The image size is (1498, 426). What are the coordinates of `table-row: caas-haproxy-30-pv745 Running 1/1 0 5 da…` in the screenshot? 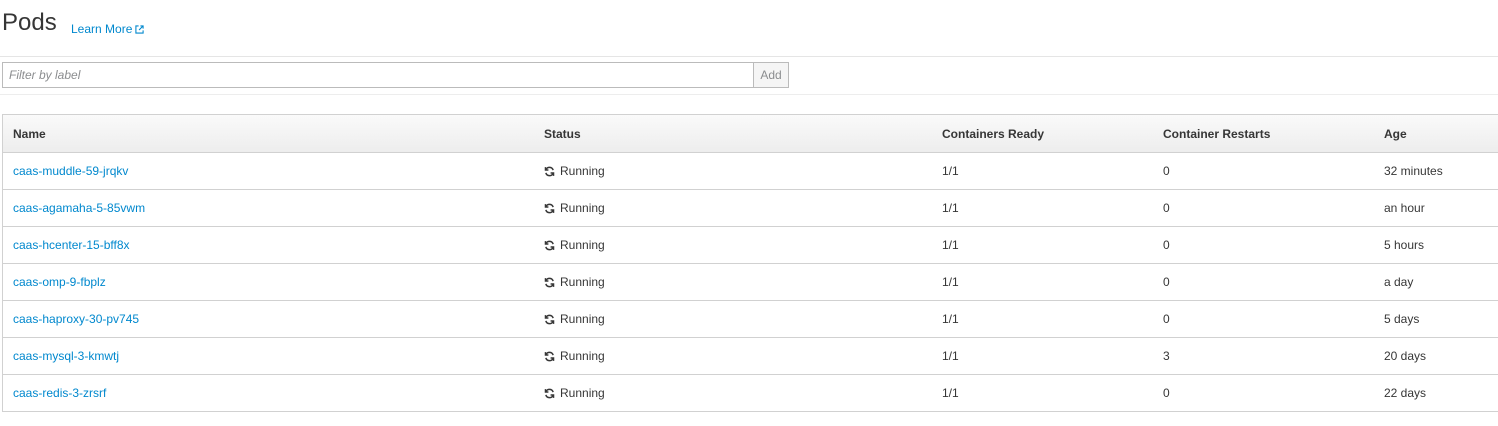 It's located at (750, 319).